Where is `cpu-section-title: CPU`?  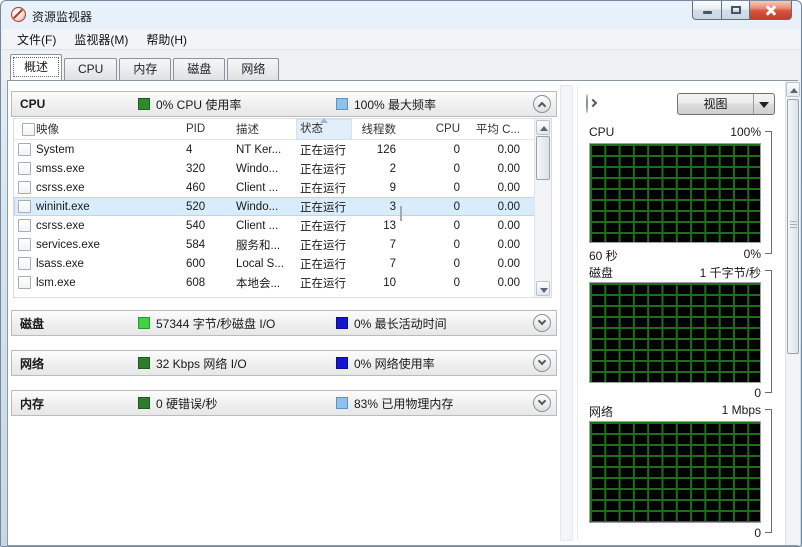
cpu-section-title: CPU is located at coordinates (33, 104).